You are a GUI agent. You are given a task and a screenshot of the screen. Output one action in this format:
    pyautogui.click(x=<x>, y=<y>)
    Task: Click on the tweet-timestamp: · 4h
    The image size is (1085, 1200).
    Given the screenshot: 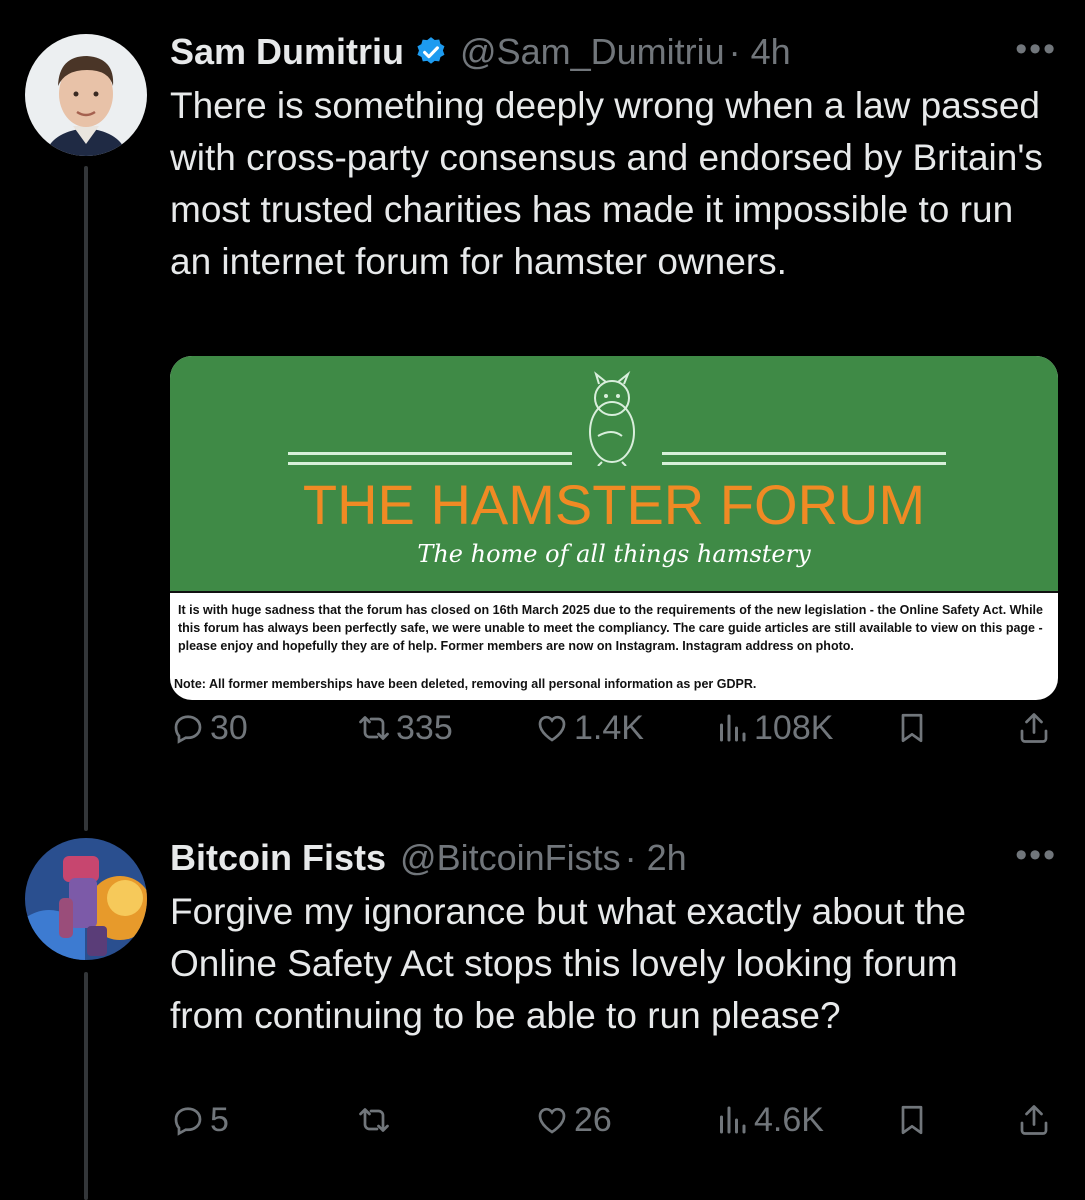 What is the action you would take?
    pyautogui.click(x=760, y=52)
    